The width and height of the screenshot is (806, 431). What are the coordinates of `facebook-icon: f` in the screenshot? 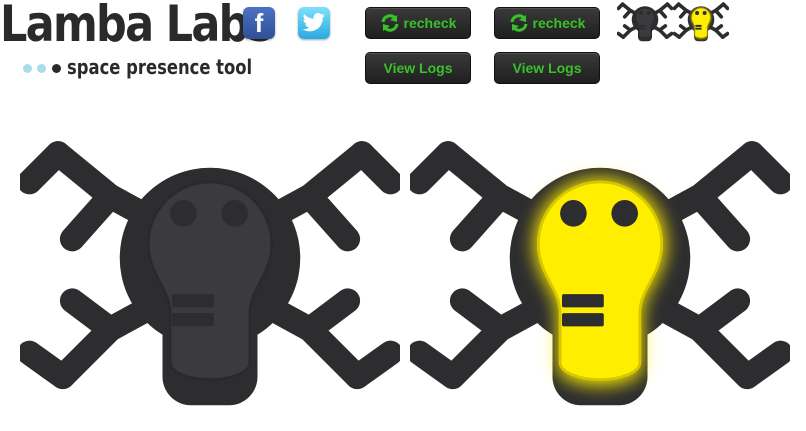 It's located at (259, 23).